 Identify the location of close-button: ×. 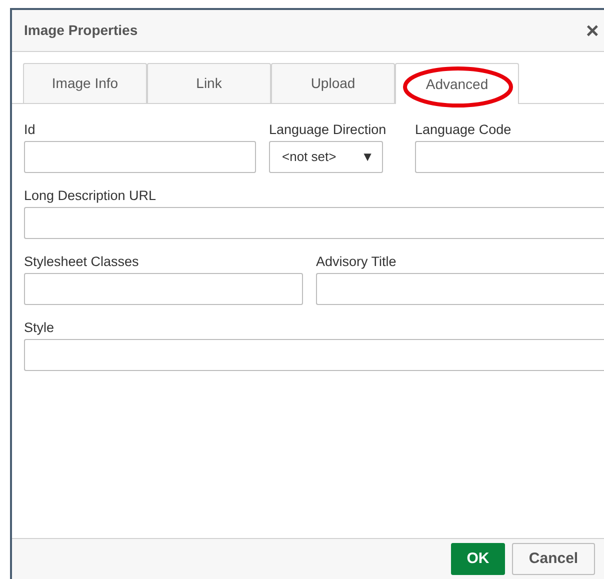
(592, 31).